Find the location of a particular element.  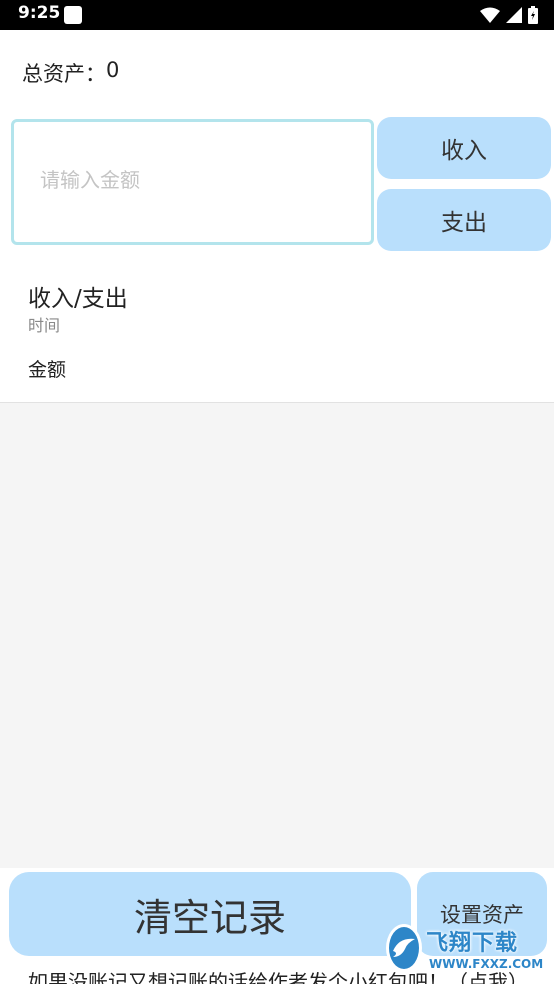

status-bar: 9:25 is located at coordinates (277, 15).